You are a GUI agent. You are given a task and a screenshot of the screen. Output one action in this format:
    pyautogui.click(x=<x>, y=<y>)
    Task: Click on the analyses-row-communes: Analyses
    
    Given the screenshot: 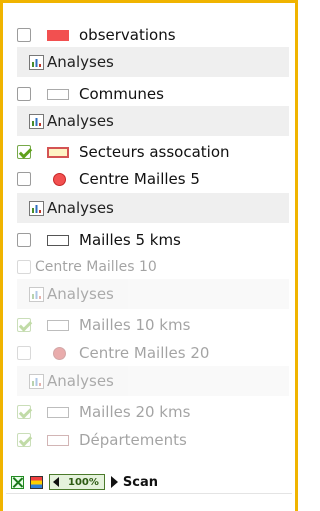 What is the action you would take?
    pyautogui.click(x=153, y=121)
    